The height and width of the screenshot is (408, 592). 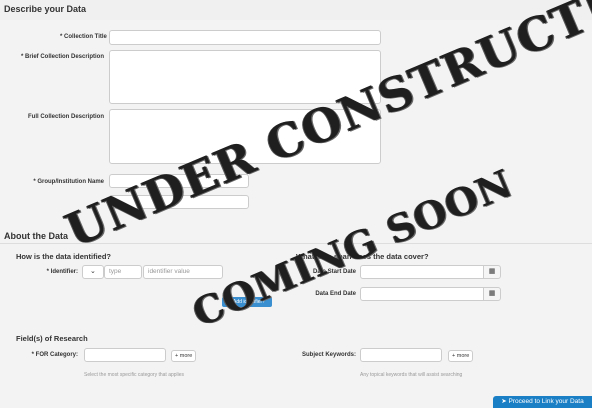 I want to click on group-institution-label: * Group/Institution Name, so click(x=68, y=182).